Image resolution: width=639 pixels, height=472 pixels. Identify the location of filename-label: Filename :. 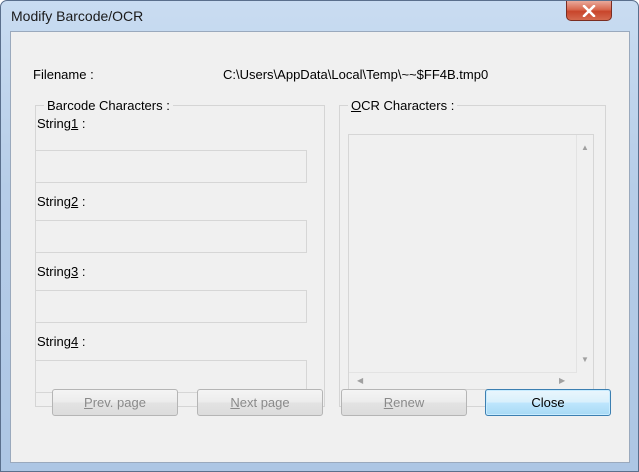
(63, 74).